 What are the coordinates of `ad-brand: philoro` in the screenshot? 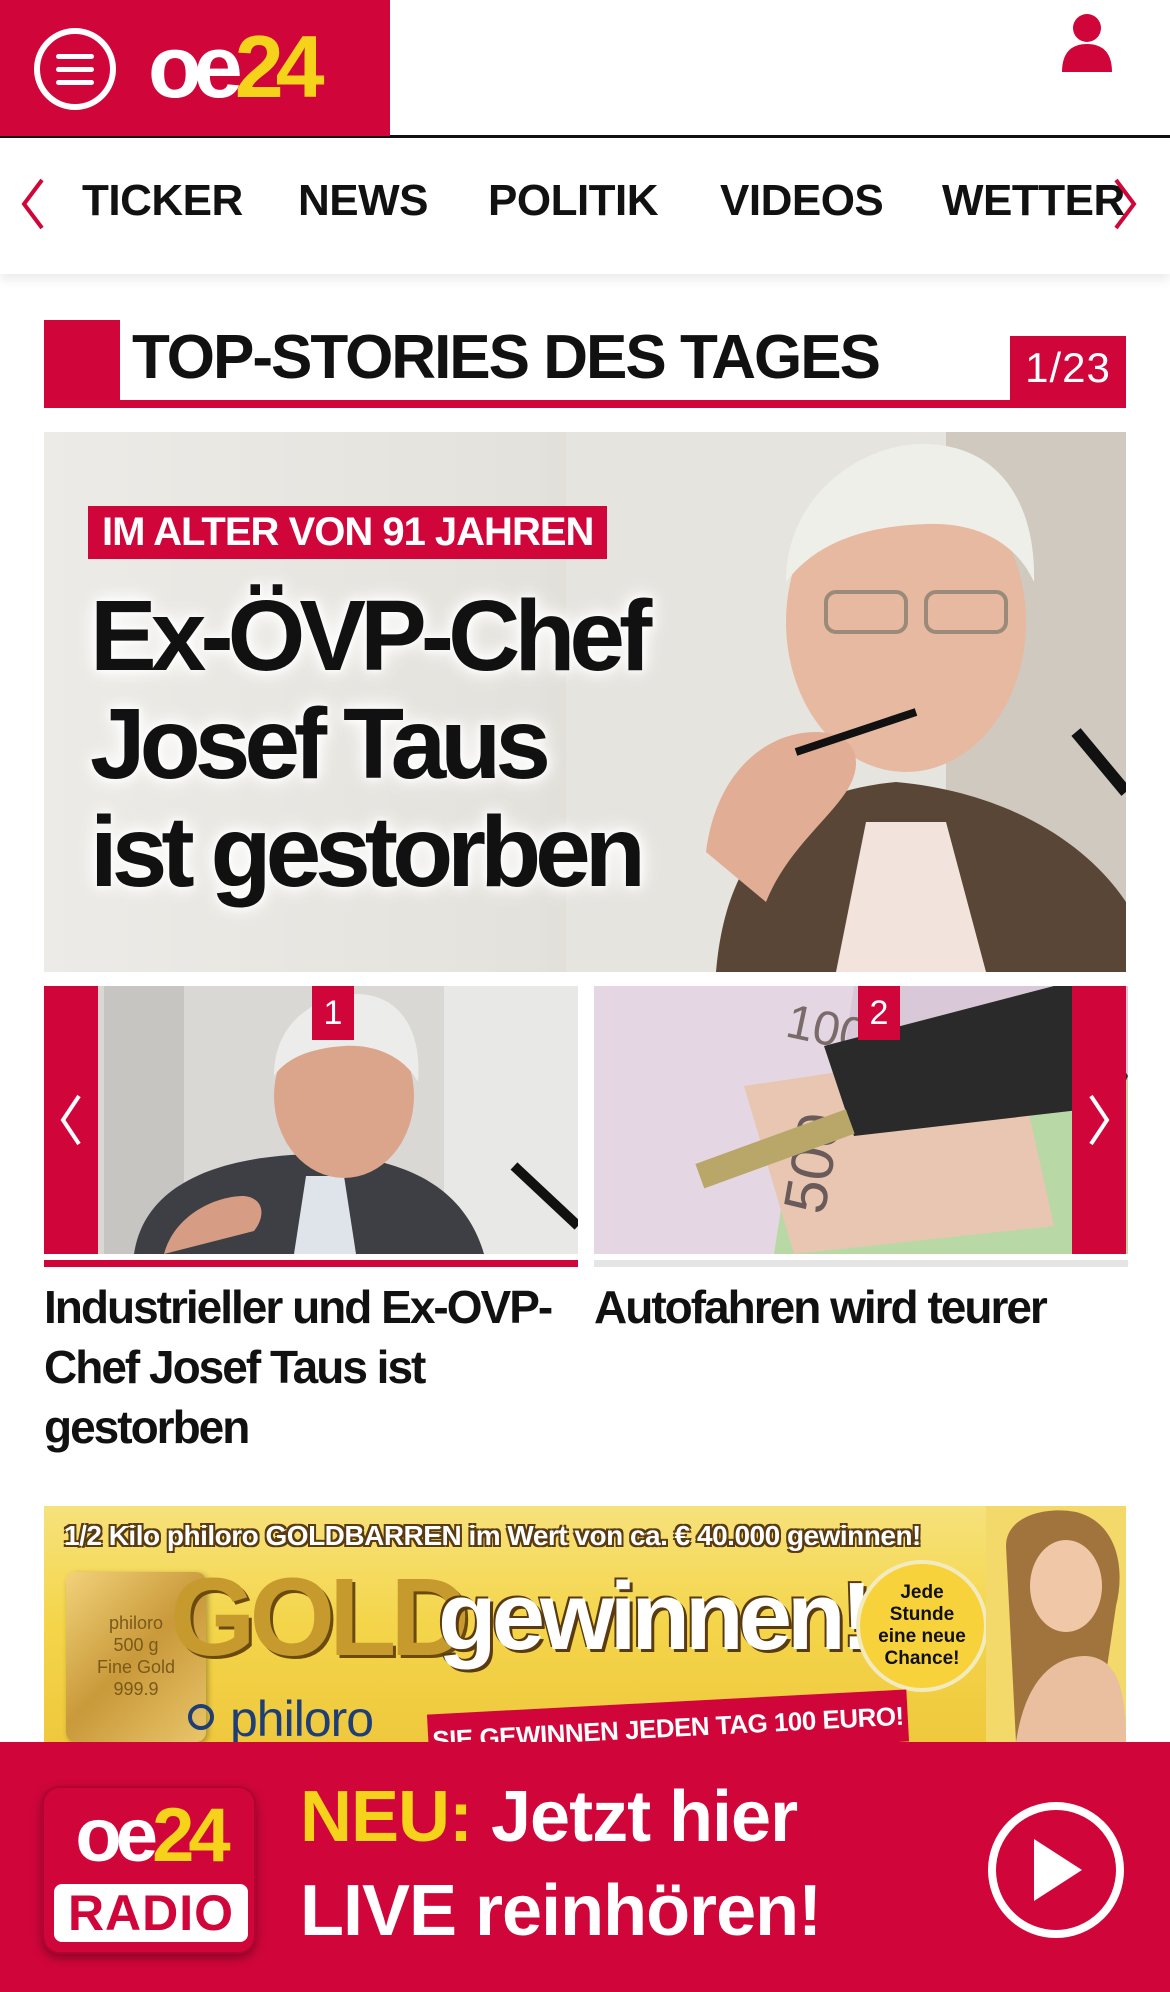 It's located at (302, 1716).